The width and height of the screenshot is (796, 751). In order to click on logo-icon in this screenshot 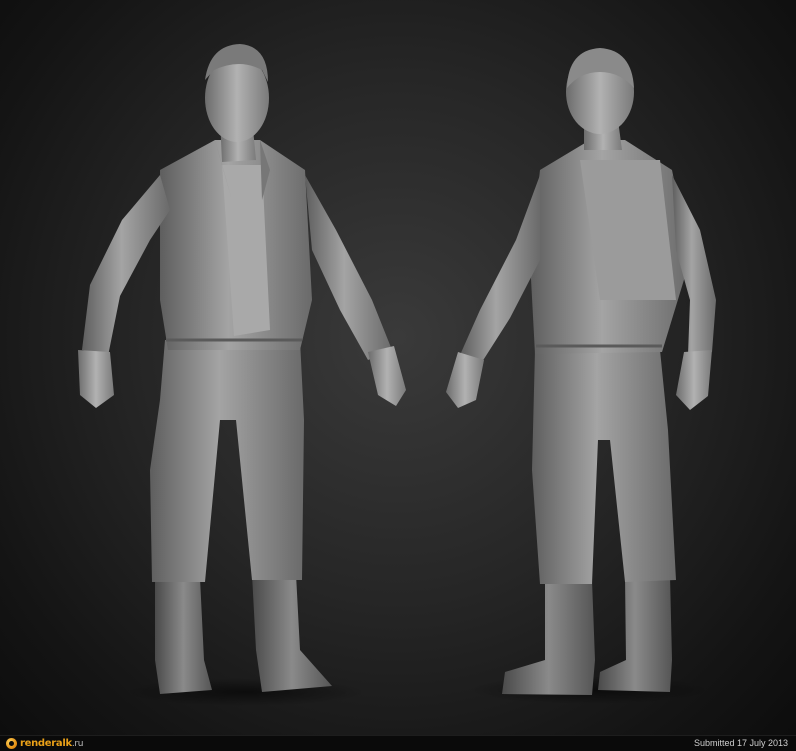, I will do `click(11, 743)`.